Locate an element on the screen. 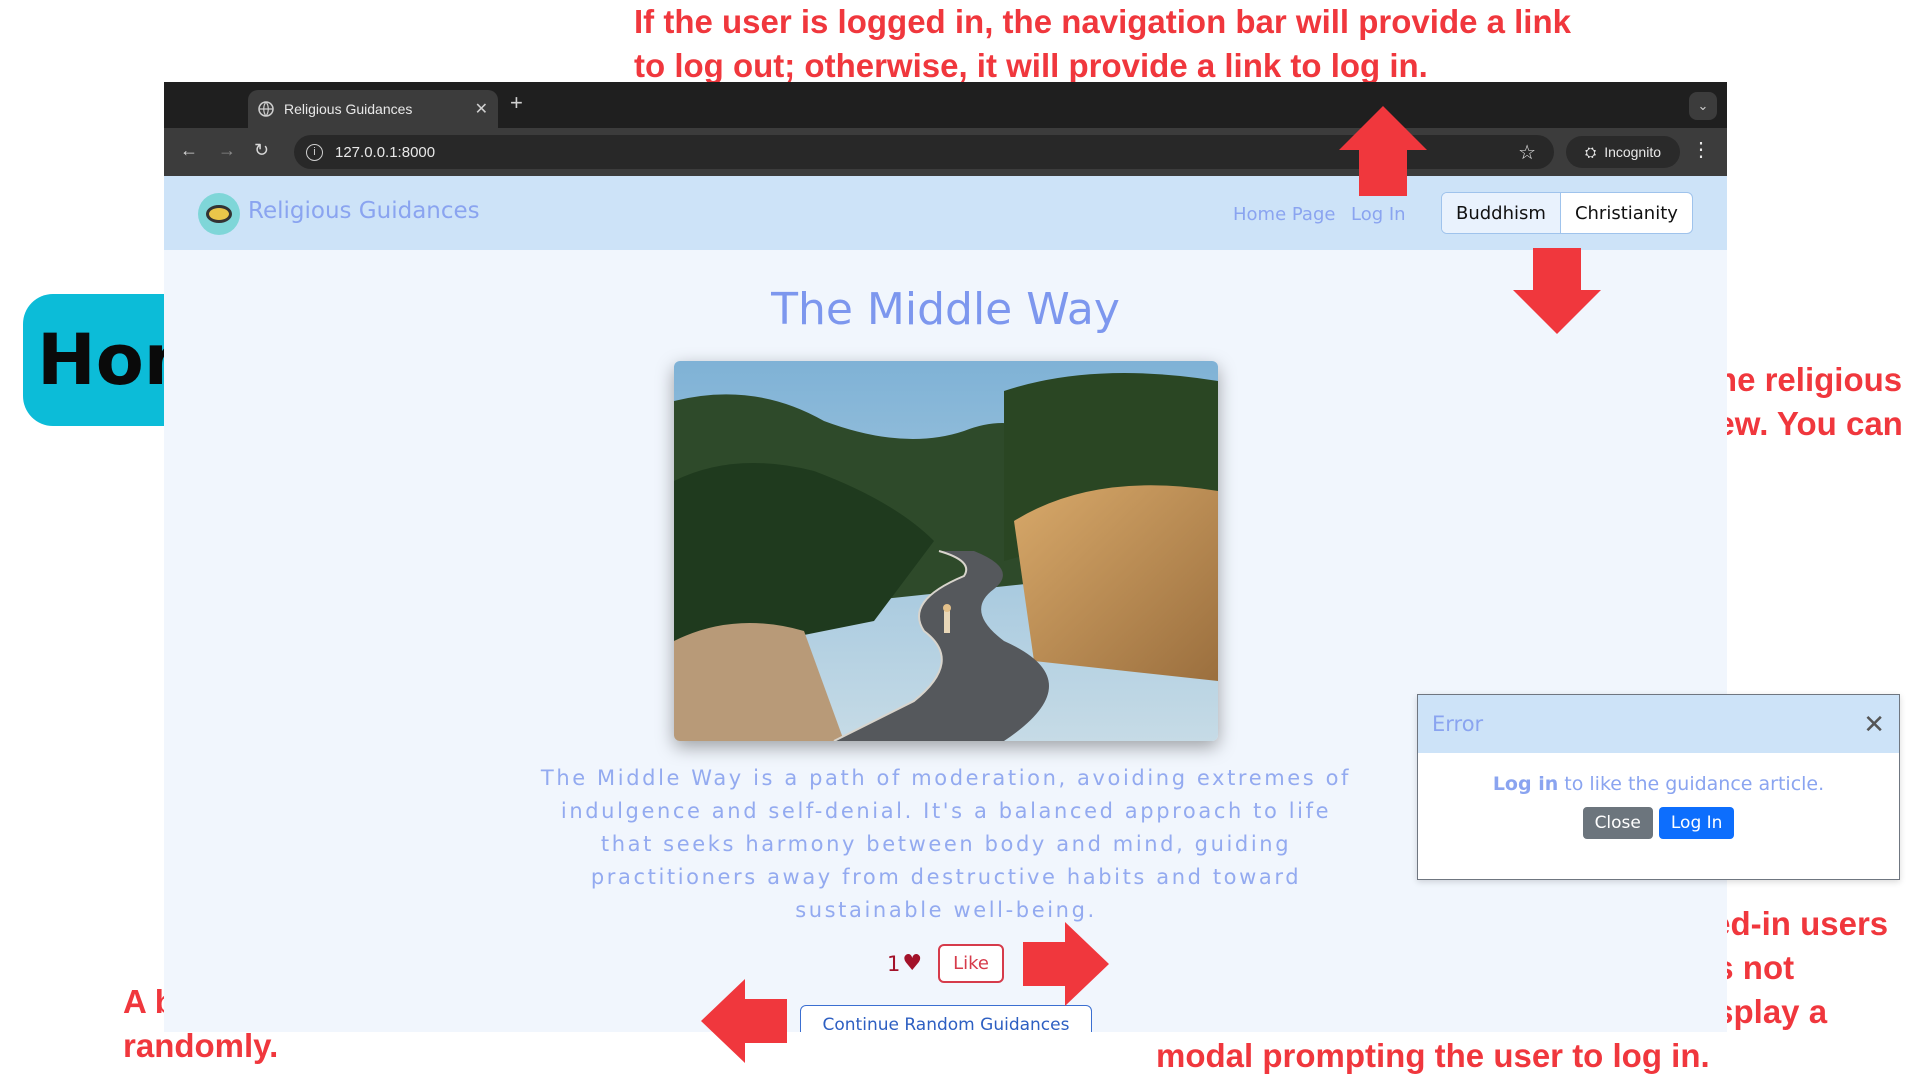  modal-close-button: Close is located at coordinates (1617, 823).